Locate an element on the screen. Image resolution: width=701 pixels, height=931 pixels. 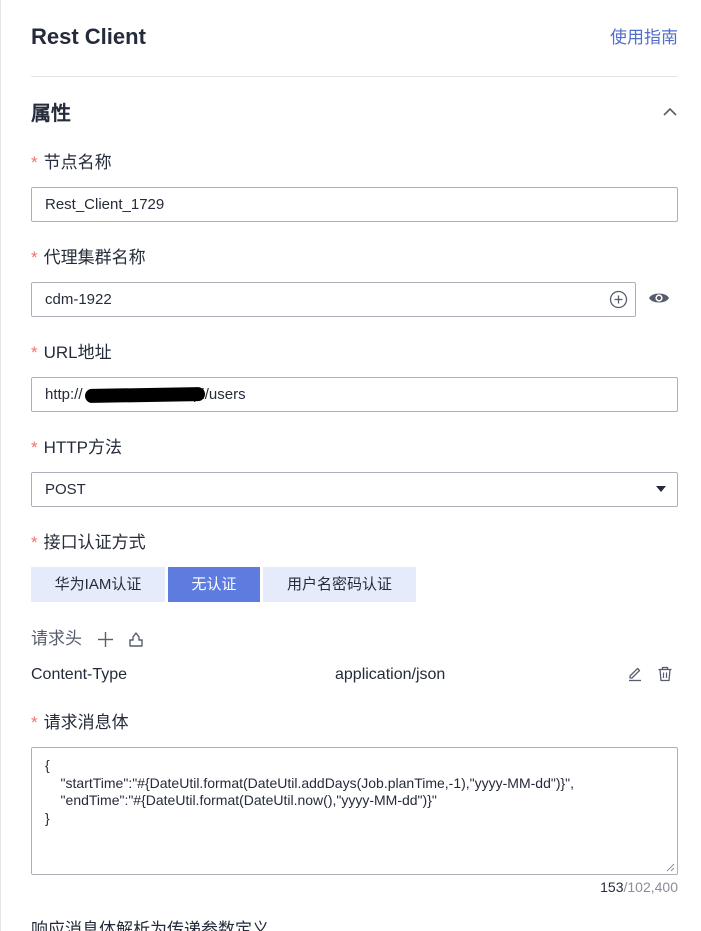
agent-cluster-value: cdm-1922 is located at coordinates (78, 299).